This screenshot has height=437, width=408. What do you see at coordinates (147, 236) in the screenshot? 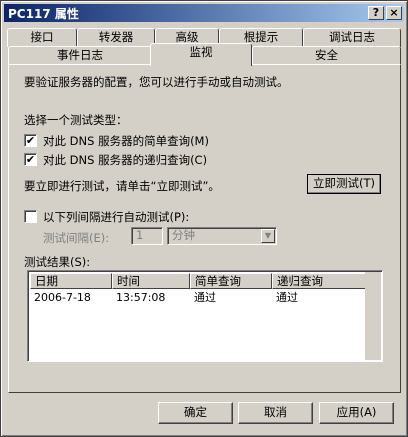
I see `interval-input: 1` at bounding box center [147, 236].